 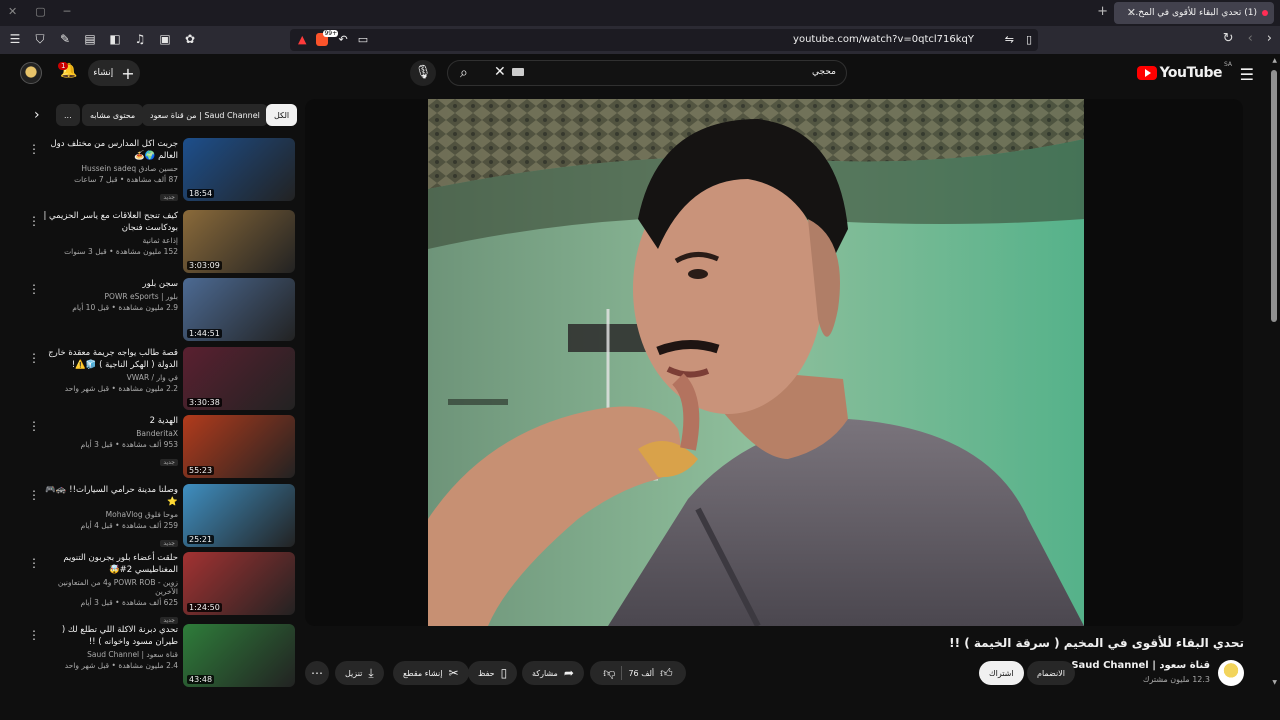 I want to click on video-duration: 1:44:51, so click(x=204, y=333).